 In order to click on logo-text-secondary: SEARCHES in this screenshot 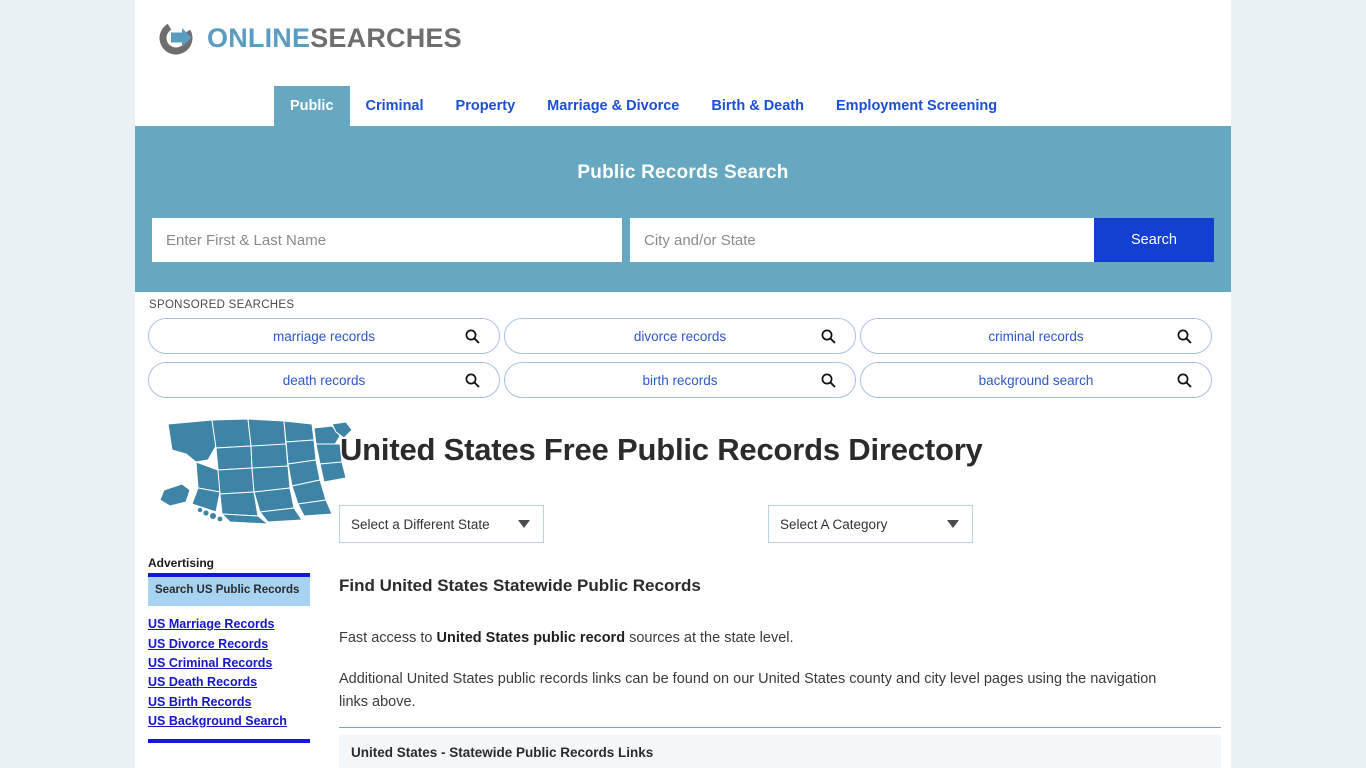, I will do `click(386, 37)`.